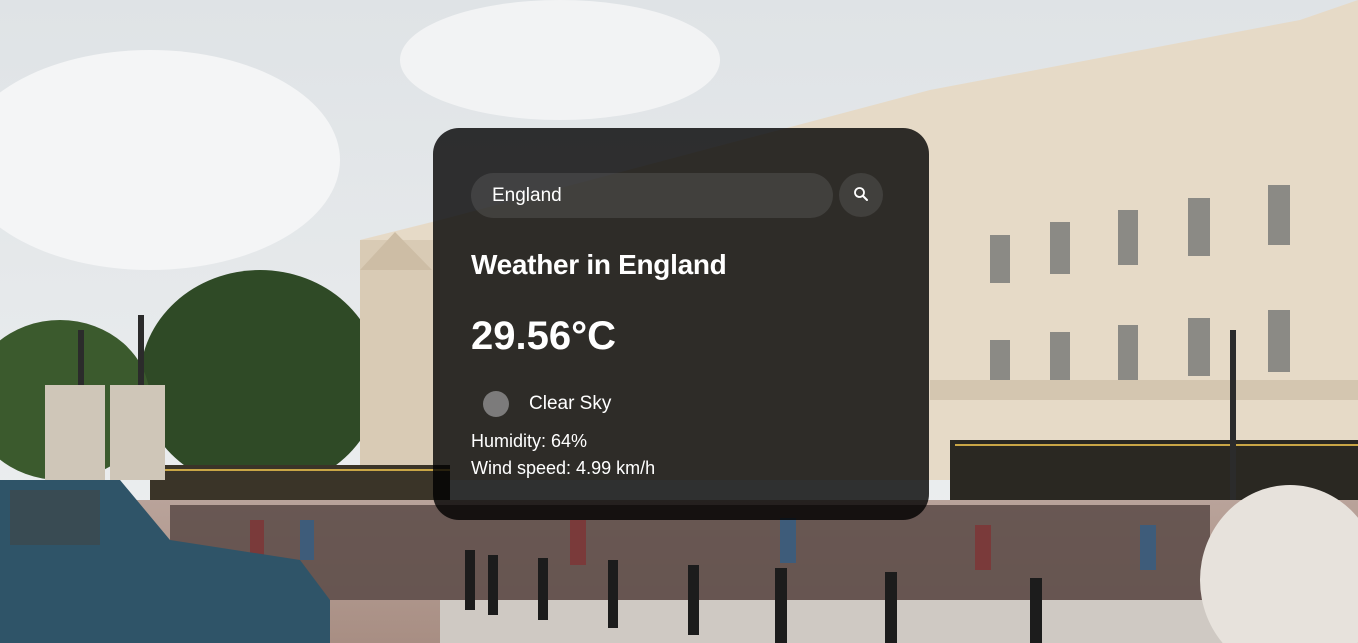 The width and height of the screenshot is (1358, 643). Describe the element at coordinates (563, 468) in the screenshot. I see `wind-speed: Wind speed: 4.99 km/h` at that location.